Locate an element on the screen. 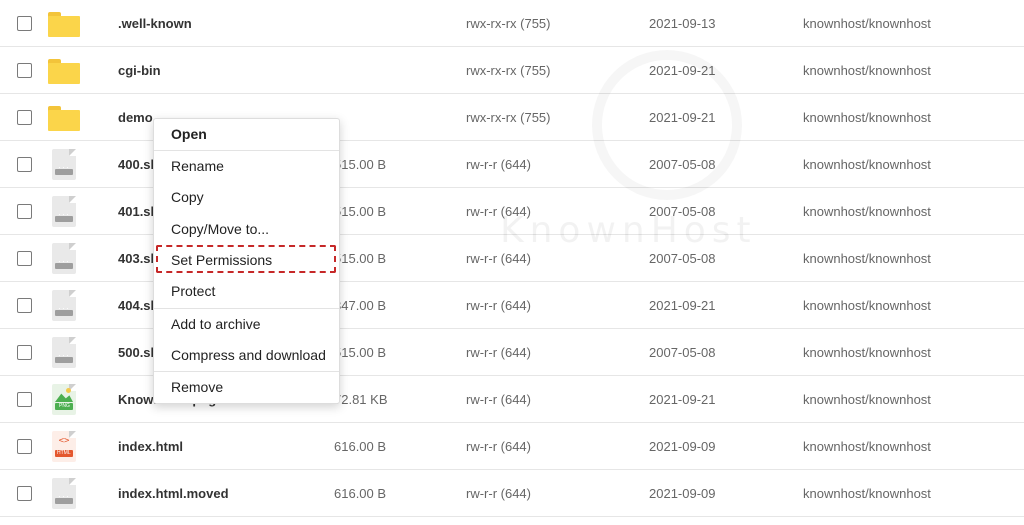 The image size is (1024, 525). html-file-icon: <> is located at coordinates (64, 446).